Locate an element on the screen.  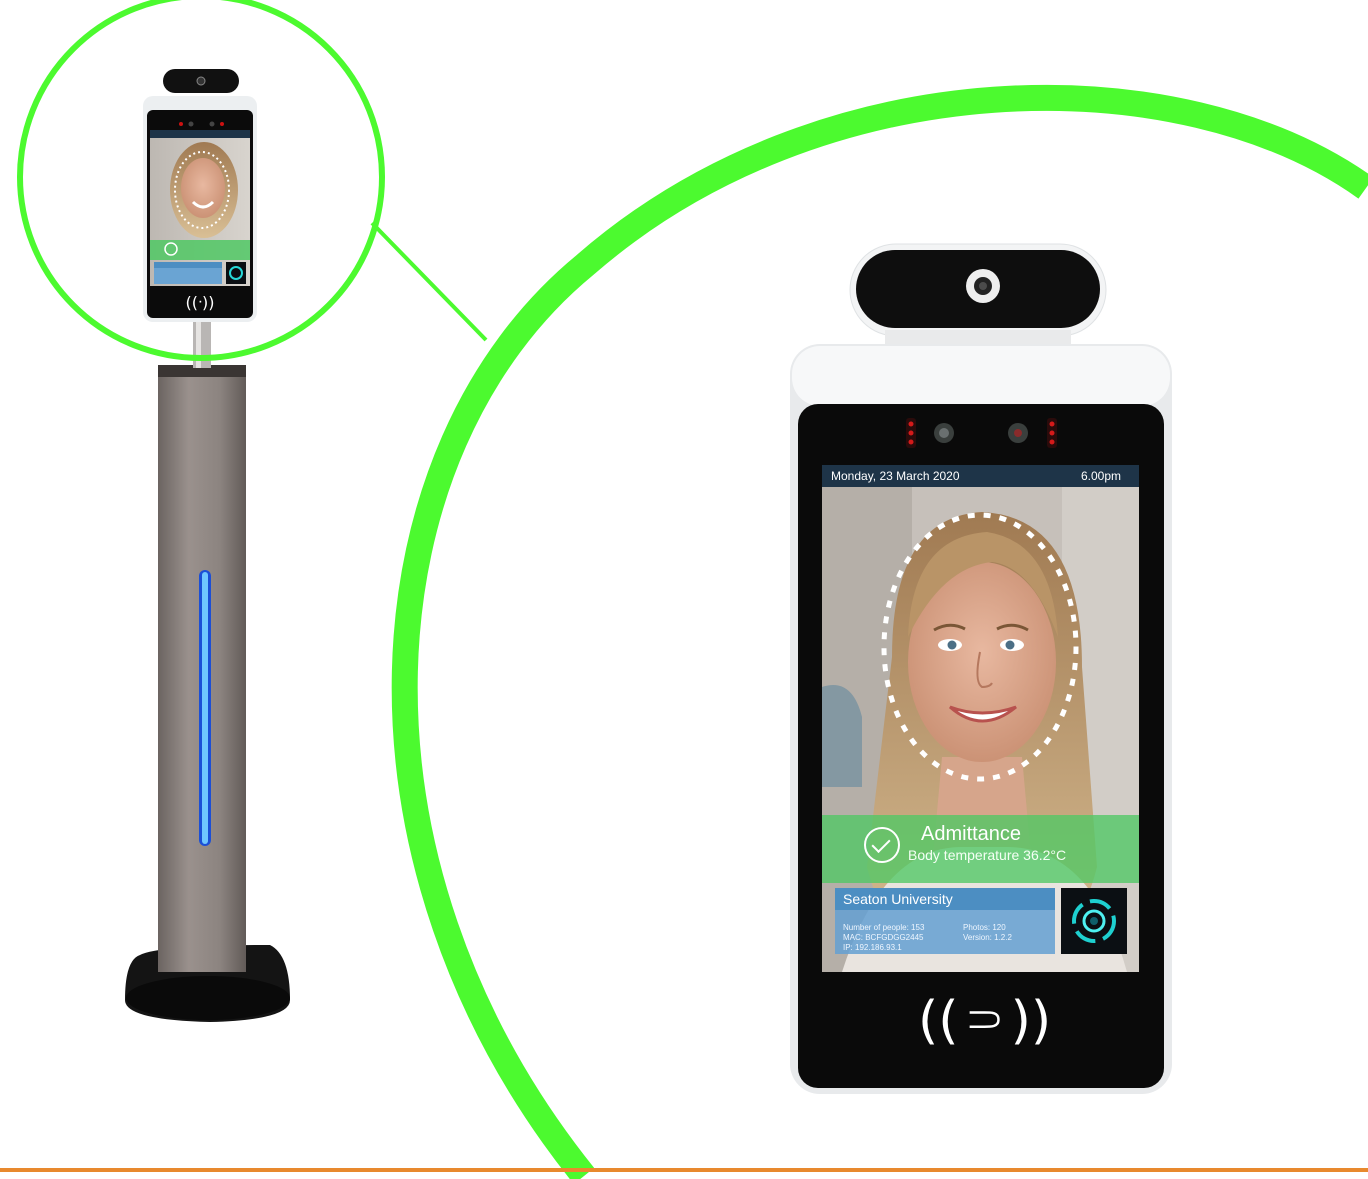
admittance-title: Admittance is located at coordinates (971, 834).